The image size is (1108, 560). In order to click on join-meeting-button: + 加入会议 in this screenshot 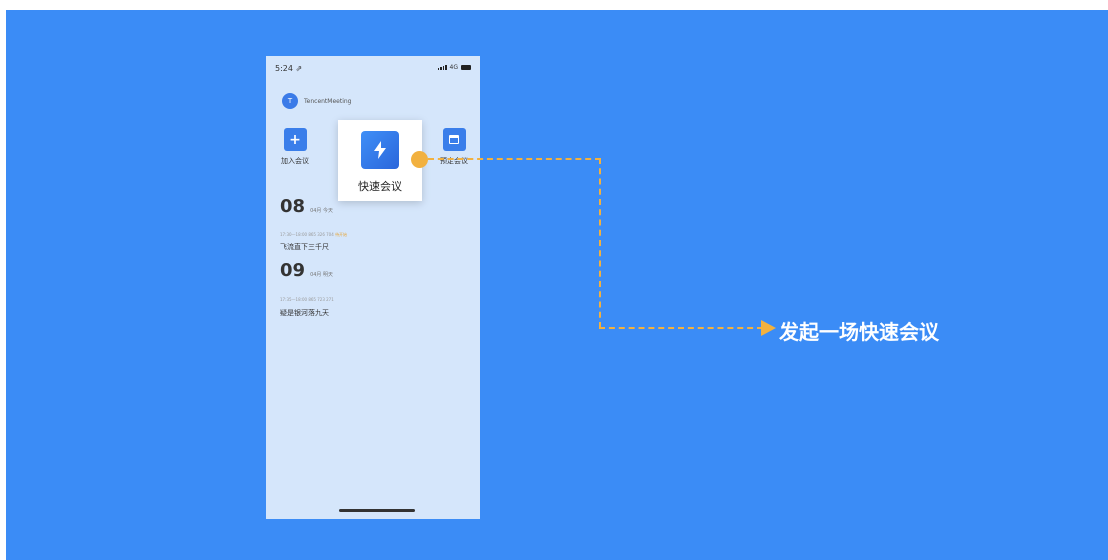, I will do `click(295, 147)`.